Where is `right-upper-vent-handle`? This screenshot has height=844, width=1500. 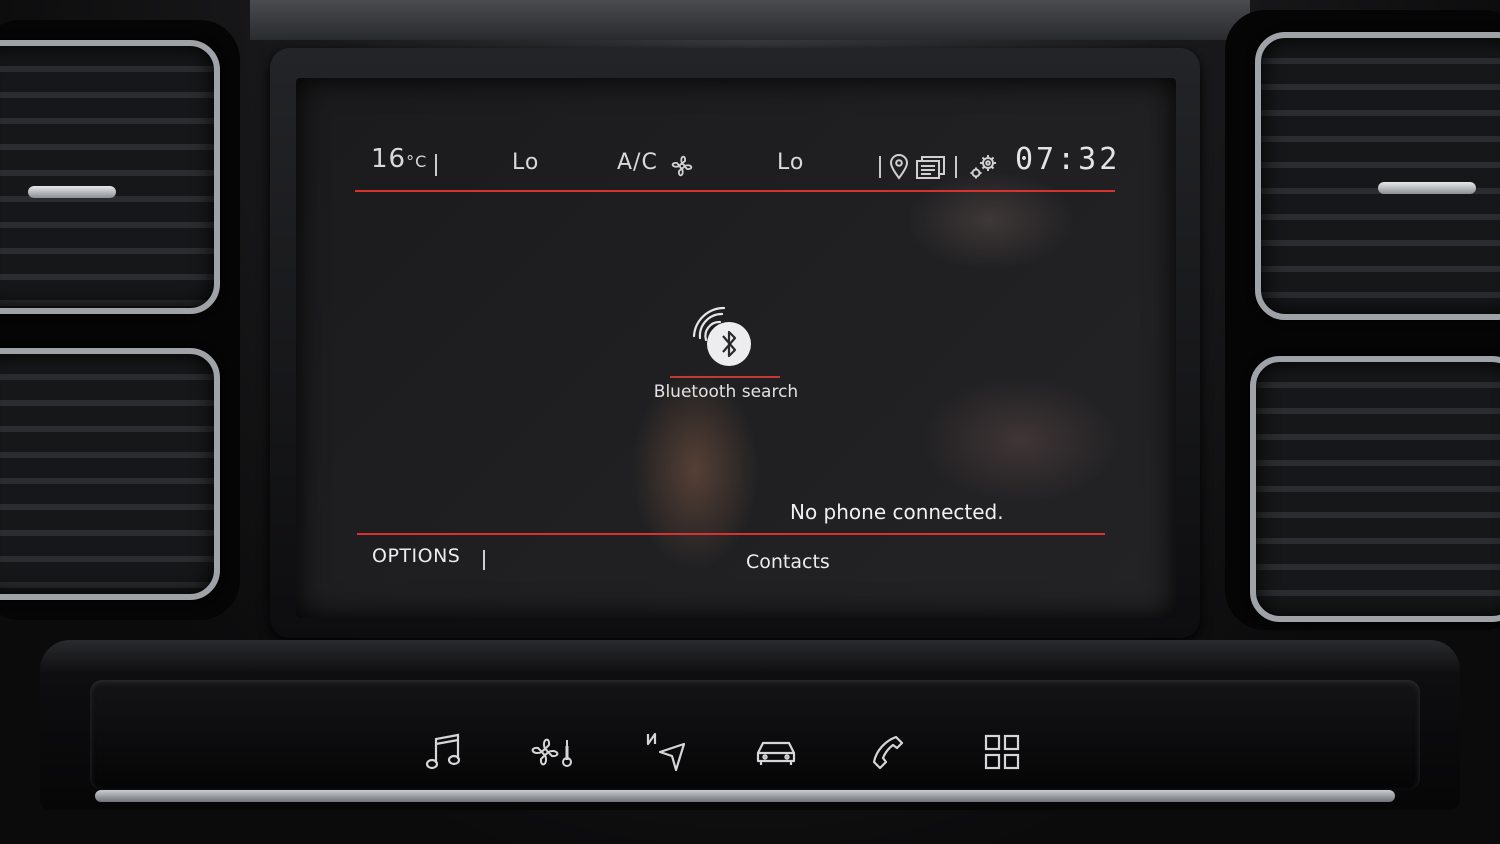
right-upper-vent-handle is located at coordinates (1427, 188).